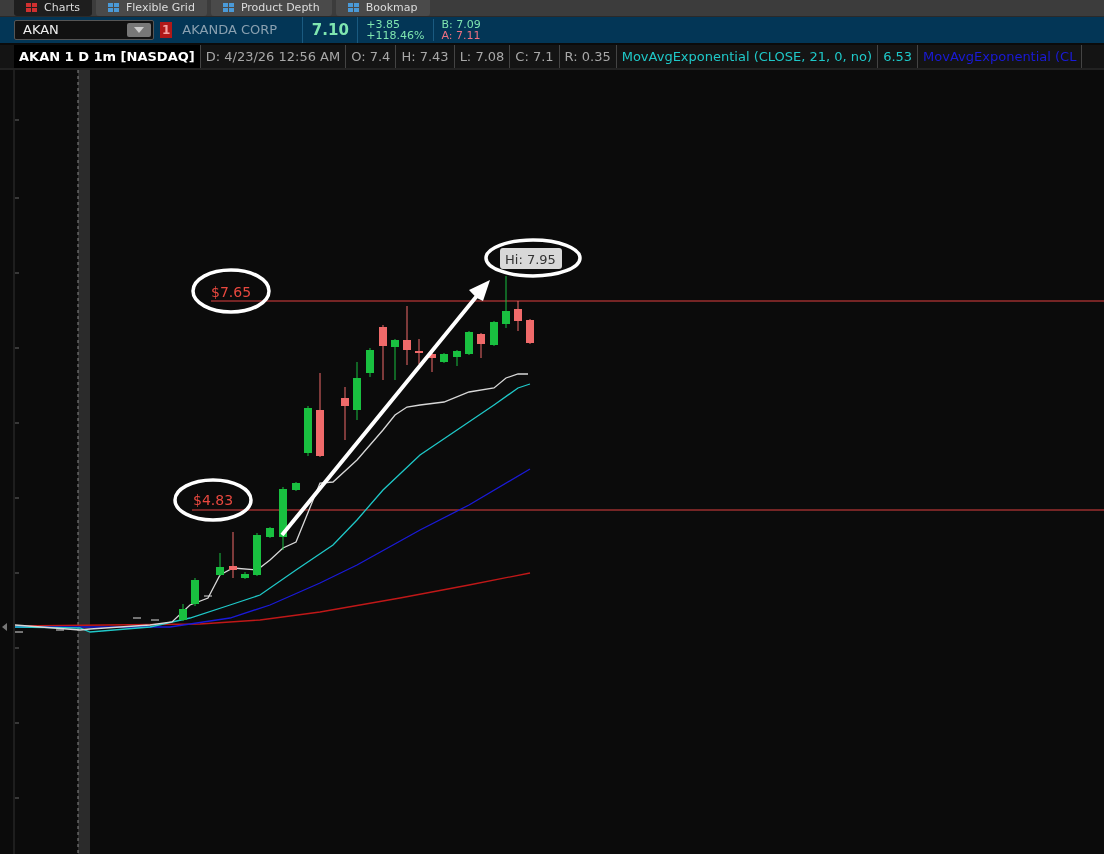 The width and height of the screenshot is (1104, 854). Describe the element at coordinates (588, 56) in the screenshot. I see `ohlc-value: R: 0.35` at that location.